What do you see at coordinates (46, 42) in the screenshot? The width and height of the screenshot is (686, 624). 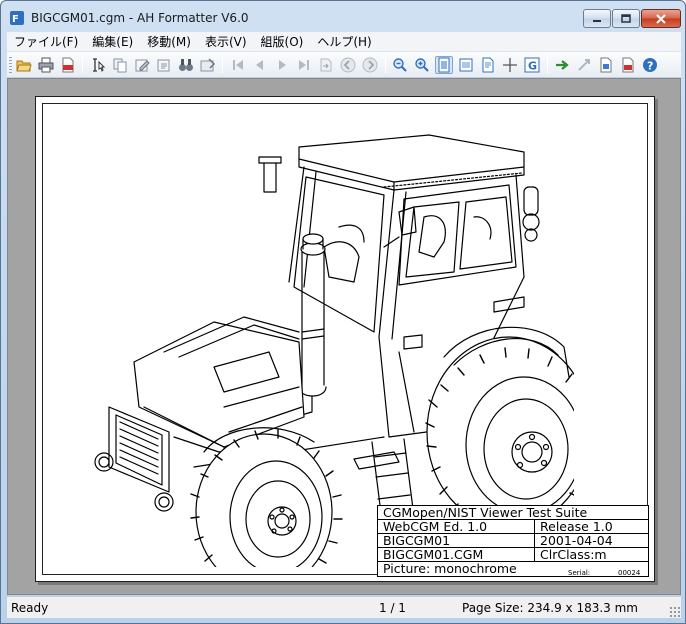 I see `menu-file: ファイル(F)` at bounding box center [46, 42].